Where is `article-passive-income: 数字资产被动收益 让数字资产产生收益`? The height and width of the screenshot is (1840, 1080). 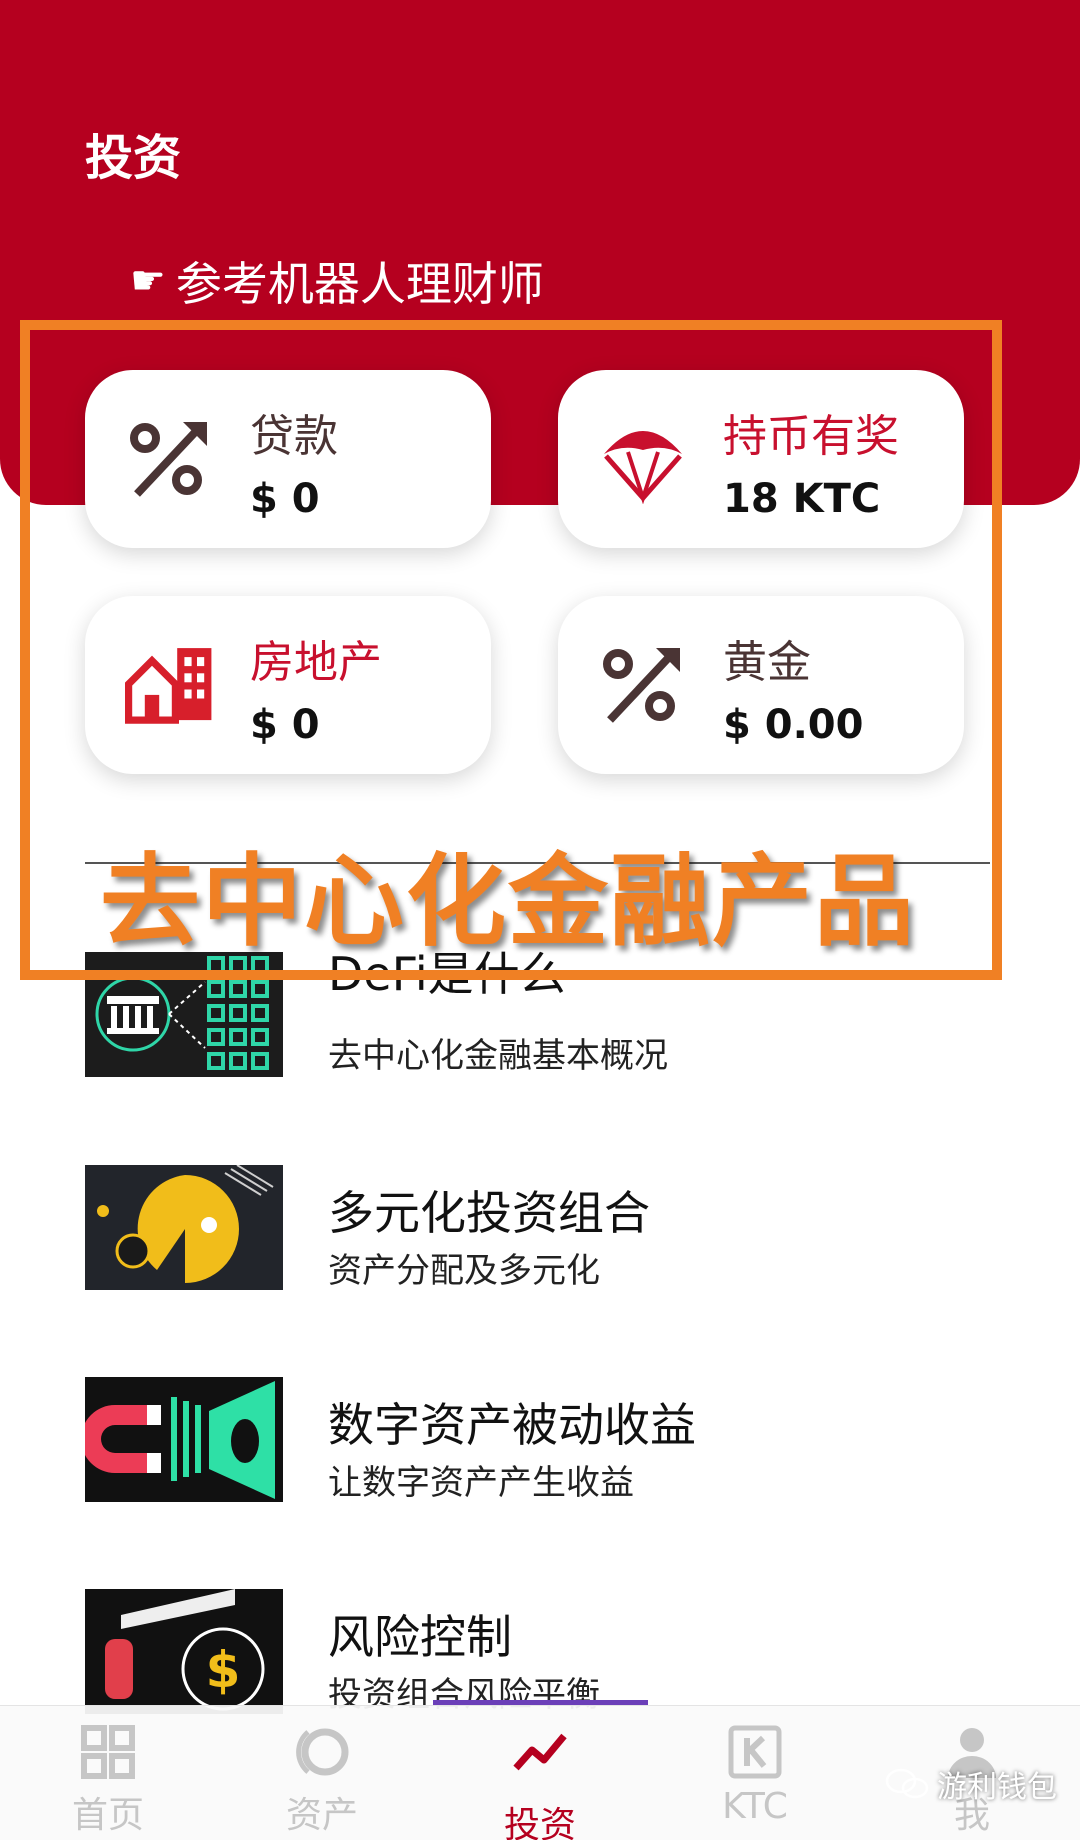
article-passive-income: 数字资产被动收益 让数字资产产生收益 is located at coordinates (565, 1440).